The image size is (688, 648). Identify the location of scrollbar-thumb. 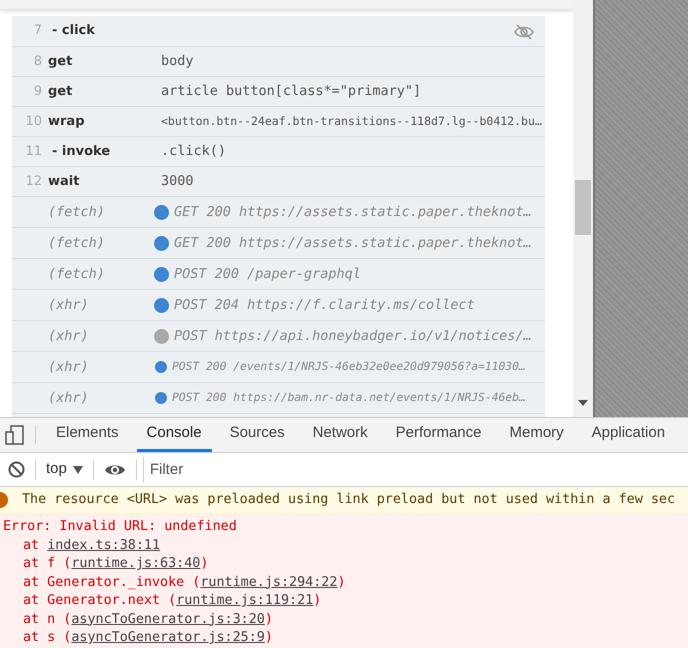
(583, 207).